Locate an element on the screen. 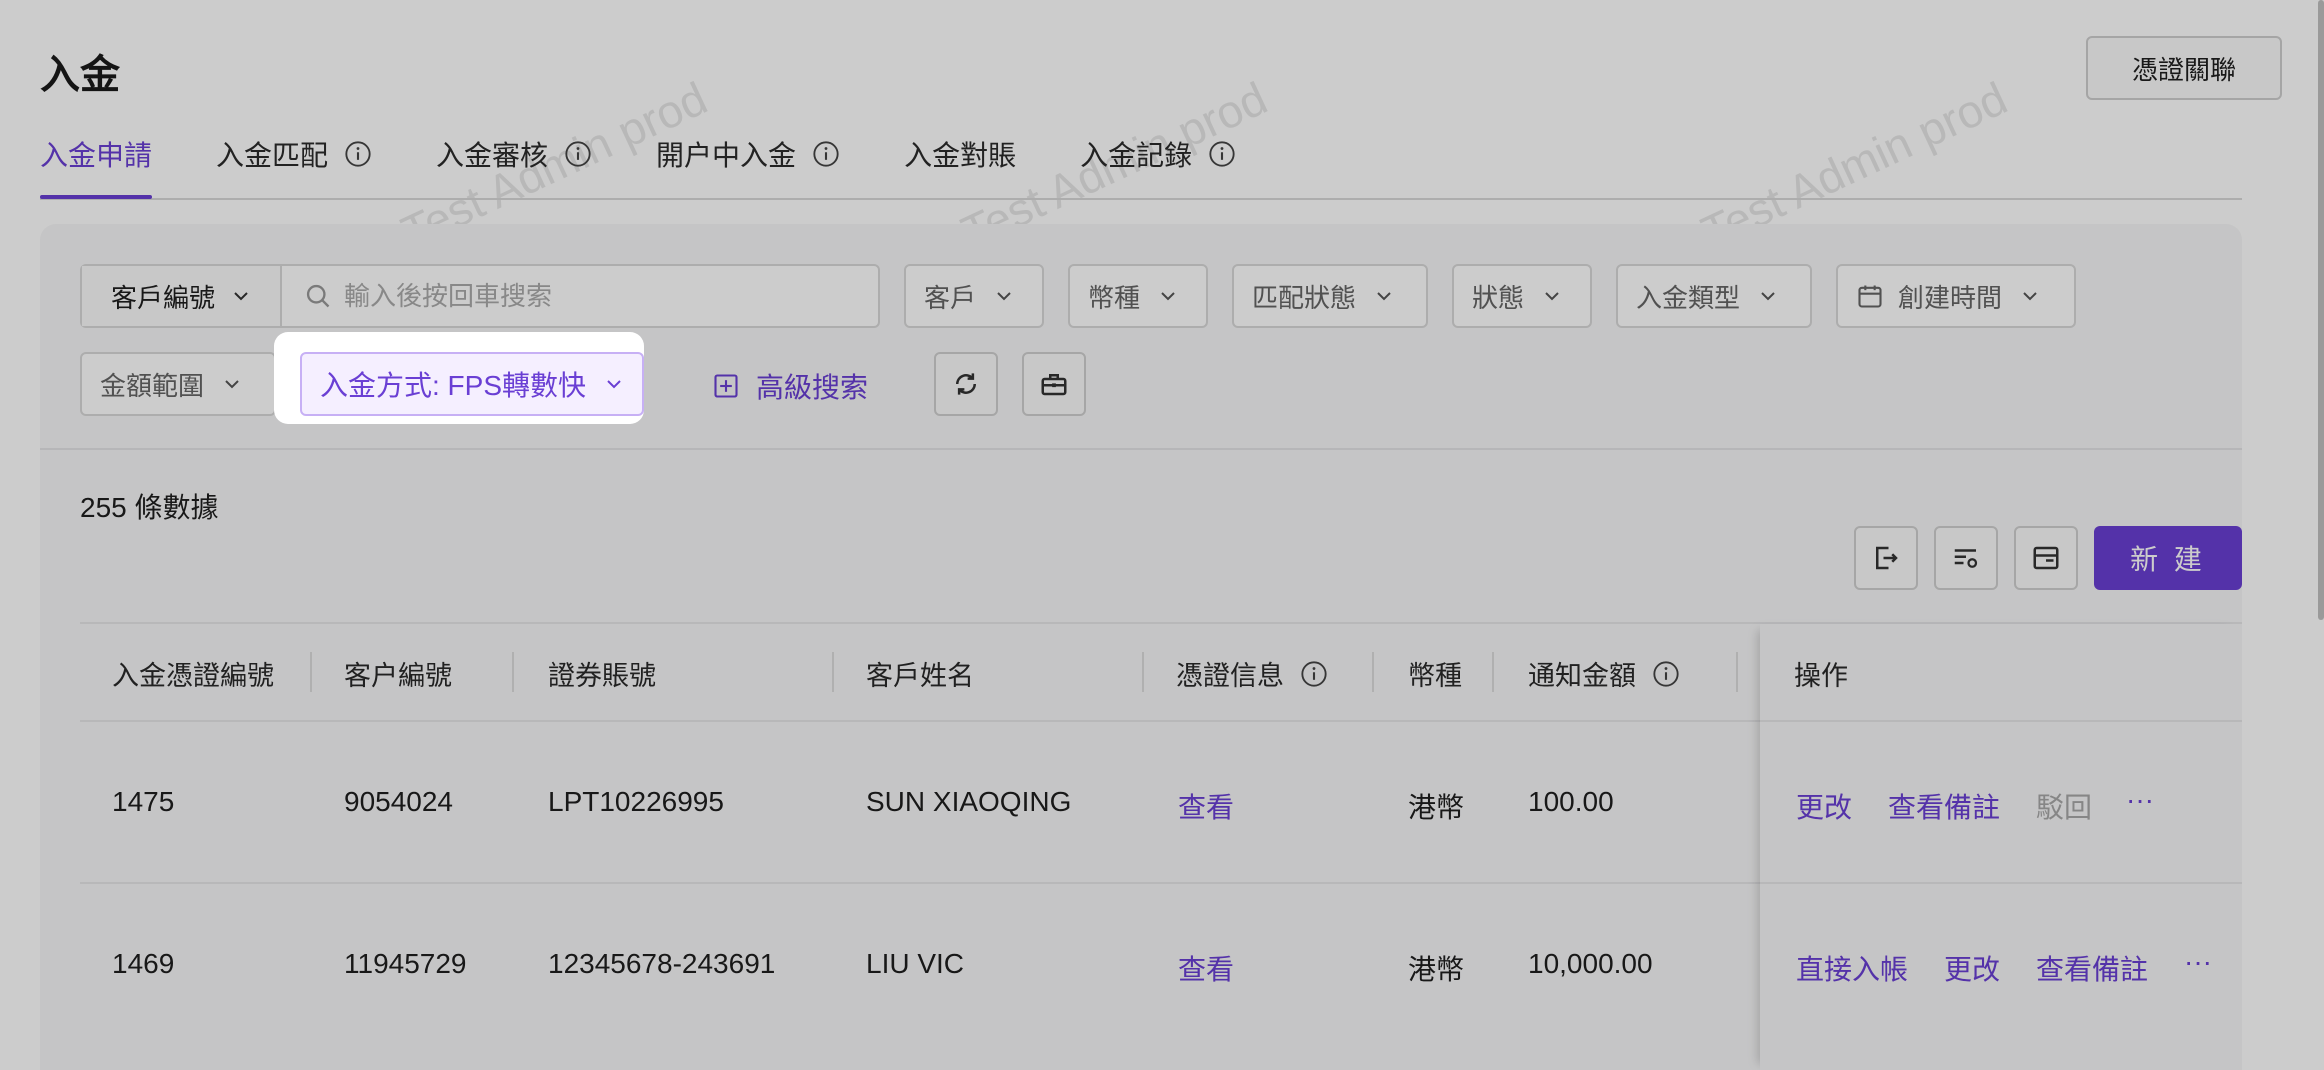  tab-label: 入金審核 is located at coordinates (492, 155).